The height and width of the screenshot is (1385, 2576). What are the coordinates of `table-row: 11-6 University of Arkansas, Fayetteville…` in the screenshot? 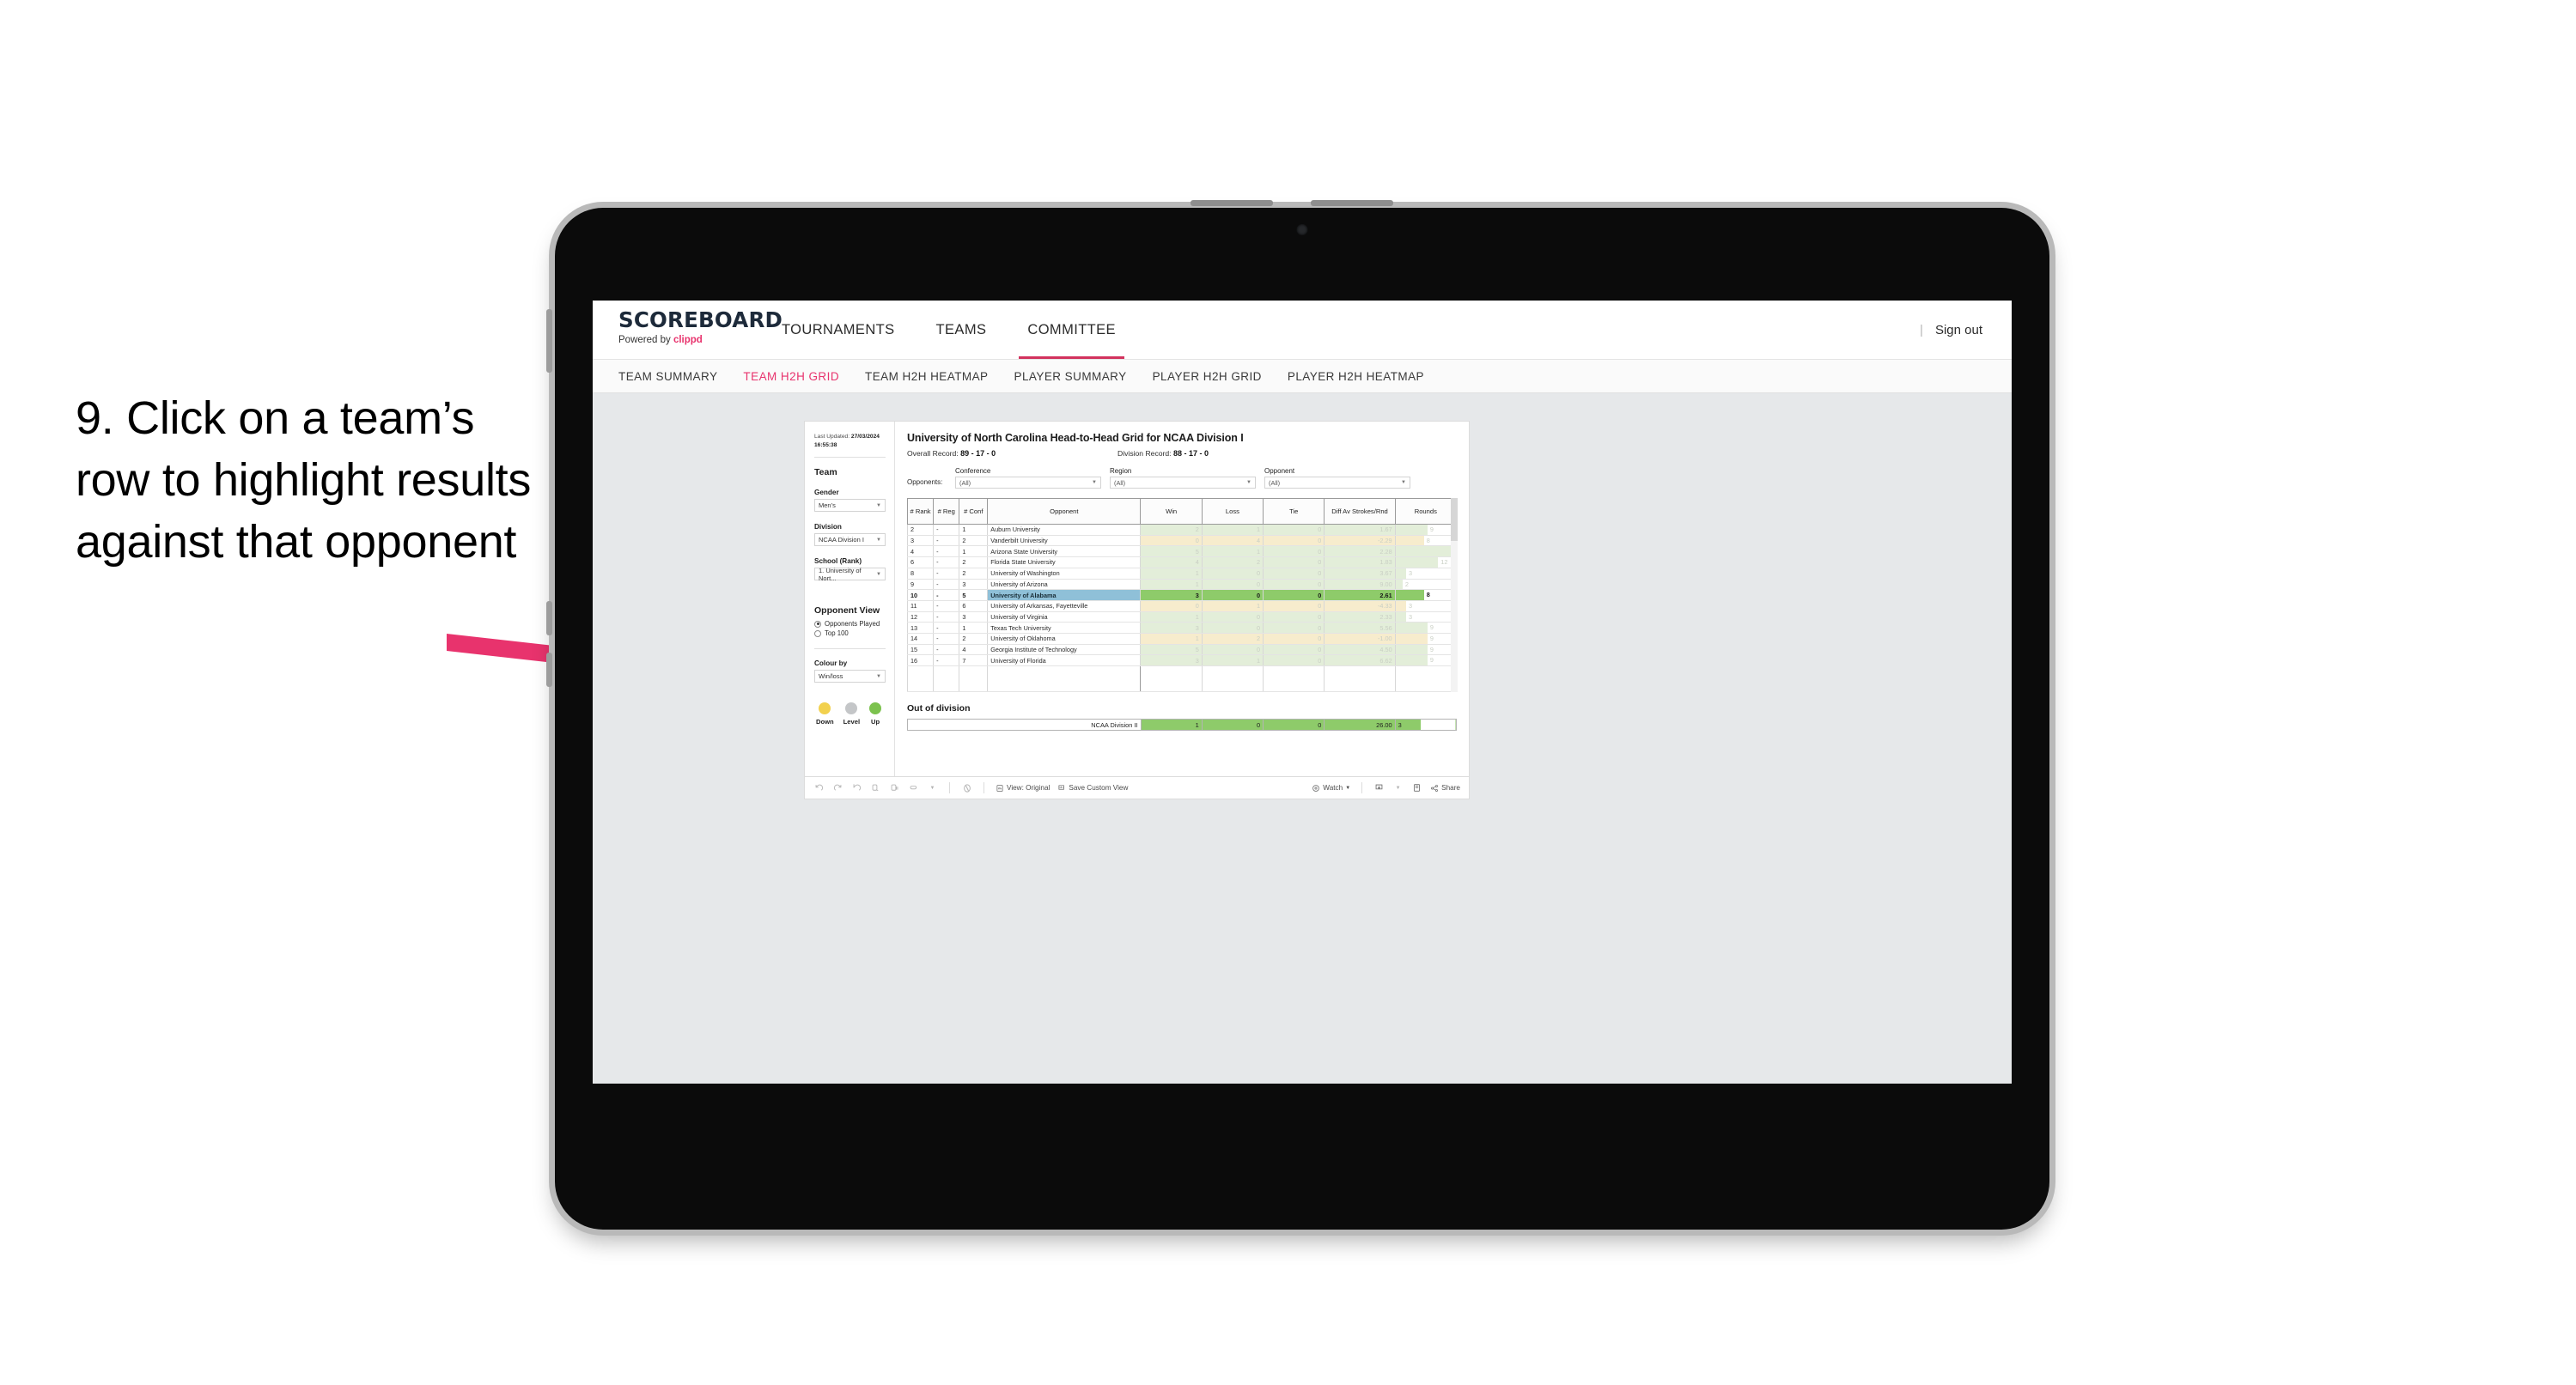 It's located at (1182, 605).